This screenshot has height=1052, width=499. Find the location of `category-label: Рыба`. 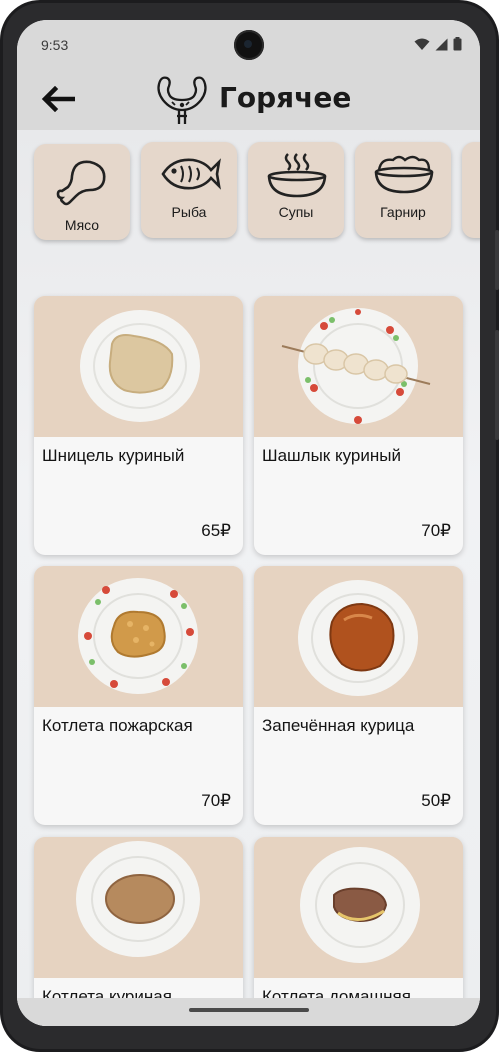

category-label: Рыба is located at coordinates (189, 212).